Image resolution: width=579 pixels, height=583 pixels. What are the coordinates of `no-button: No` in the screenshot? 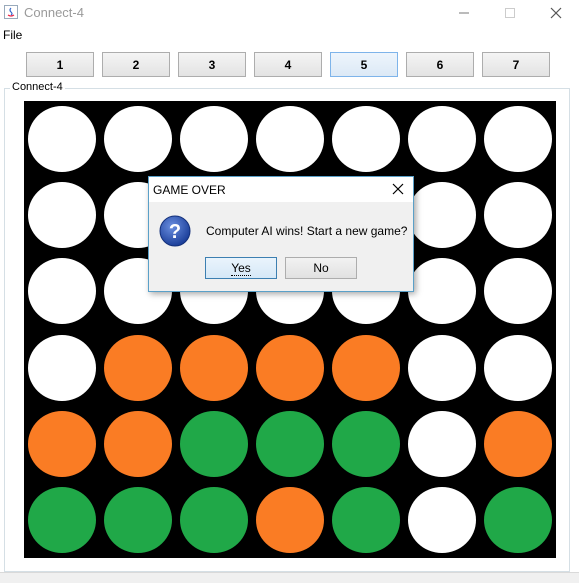 It's located at (321, 268).